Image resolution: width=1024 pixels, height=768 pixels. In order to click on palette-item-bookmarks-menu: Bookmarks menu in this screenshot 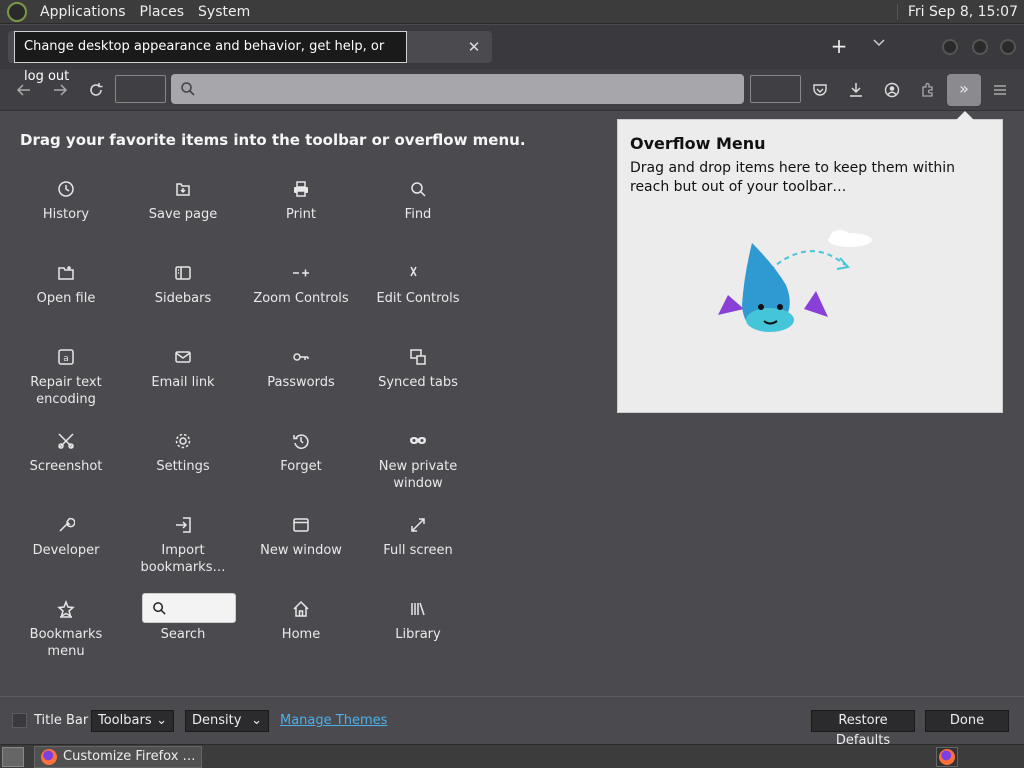, I will do `click(66, 629)`.